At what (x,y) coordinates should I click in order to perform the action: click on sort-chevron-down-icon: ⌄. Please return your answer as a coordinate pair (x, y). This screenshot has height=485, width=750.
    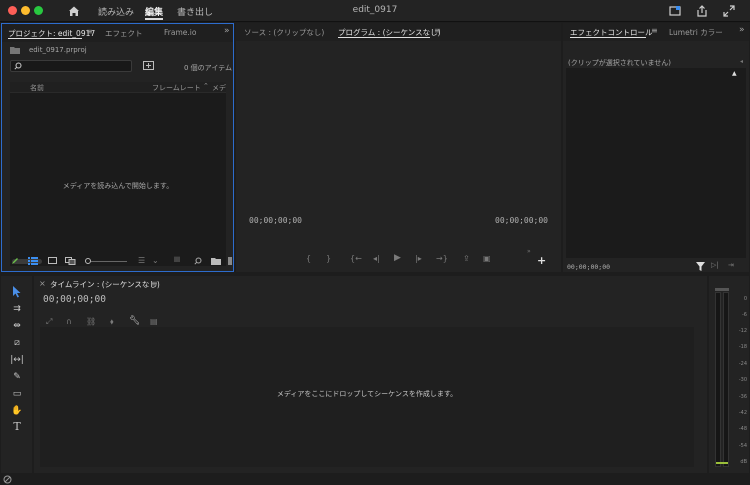
    Looking at the image, I should click on (155, 260).